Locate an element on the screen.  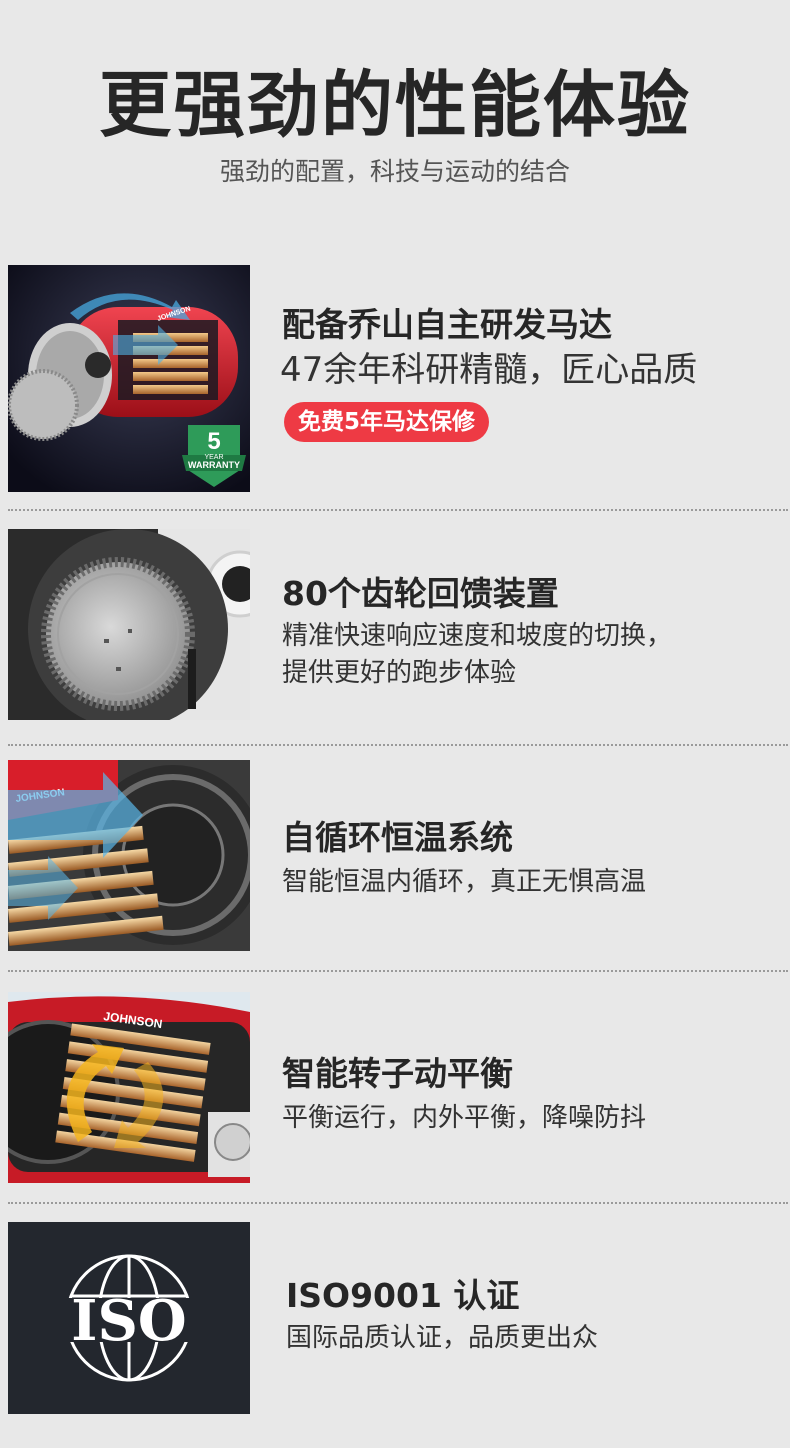
iso-logo-image: ISO is located at coordinates (129, 1318).